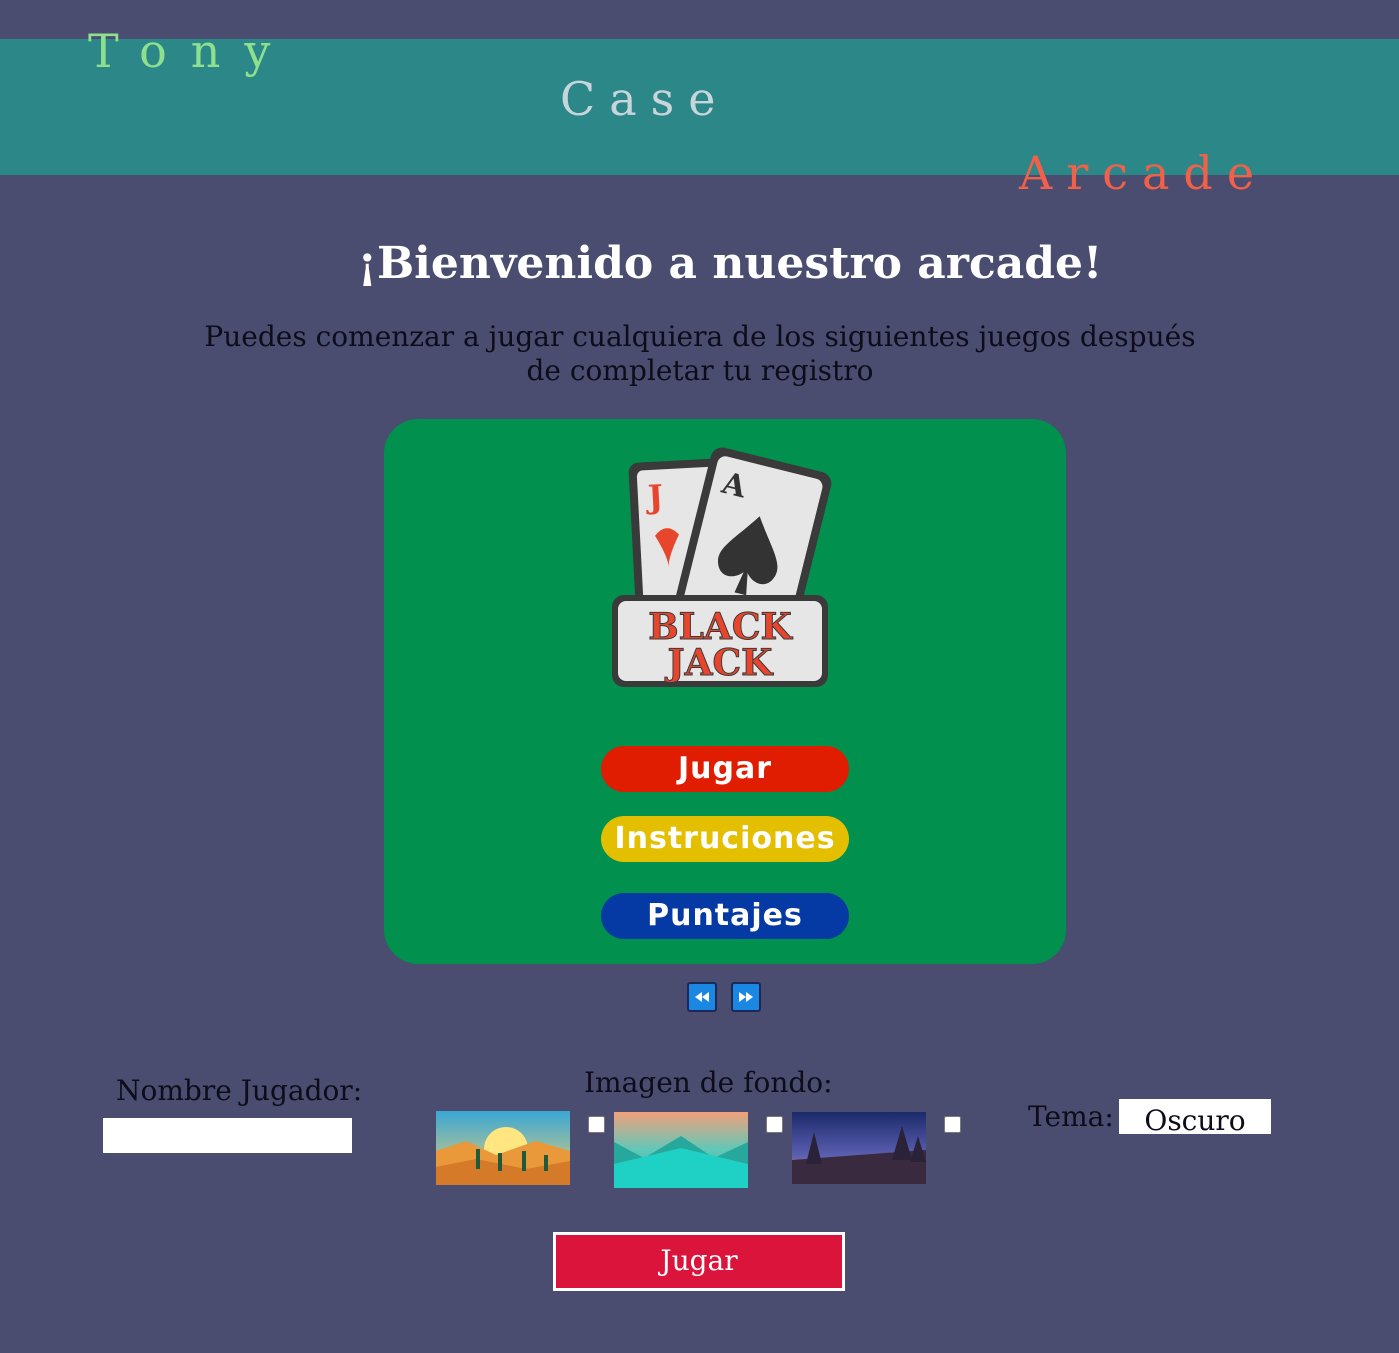  I want to click on fast-forward-icon, so click(746, 997).